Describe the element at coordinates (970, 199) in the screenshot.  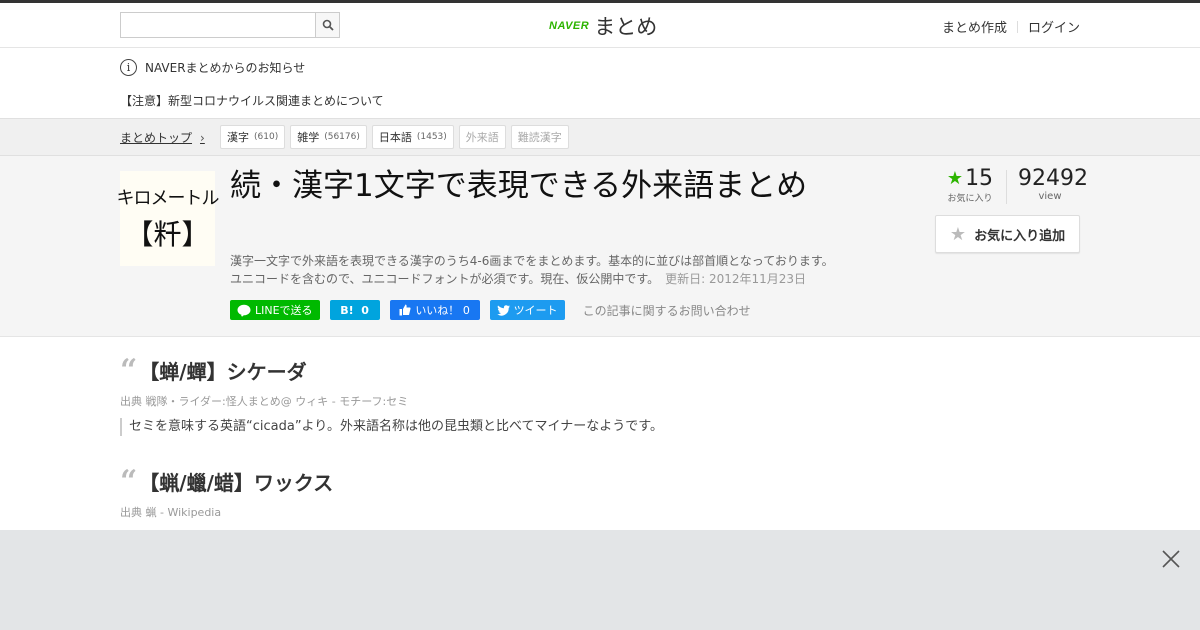
I see `favorites-label: お気に入り` at that location.